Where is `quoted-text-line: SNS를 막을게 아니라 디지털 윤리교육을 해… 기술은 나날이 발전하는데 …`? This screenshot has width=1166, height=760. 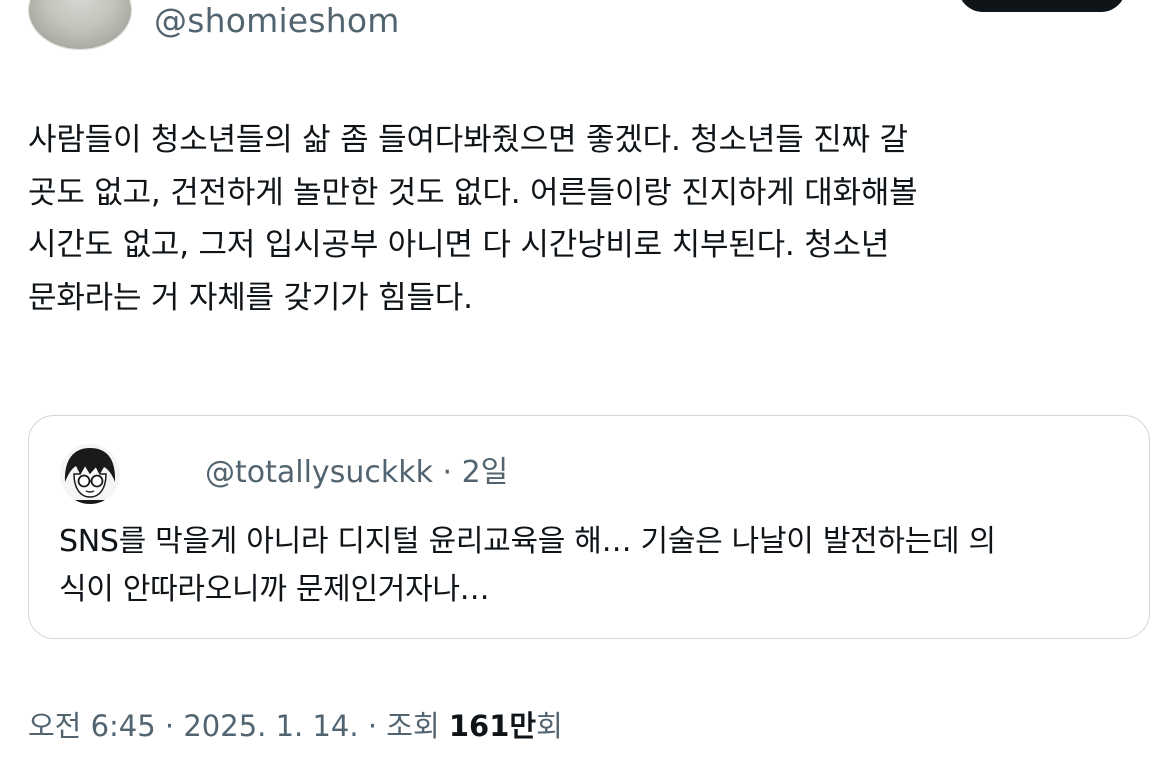
quoted-text-line: SNS를 막을게 아니라 디지털 윤리교육을 해… 기술은 나날이 발전하는데 … is located at coordinates (527, 541).